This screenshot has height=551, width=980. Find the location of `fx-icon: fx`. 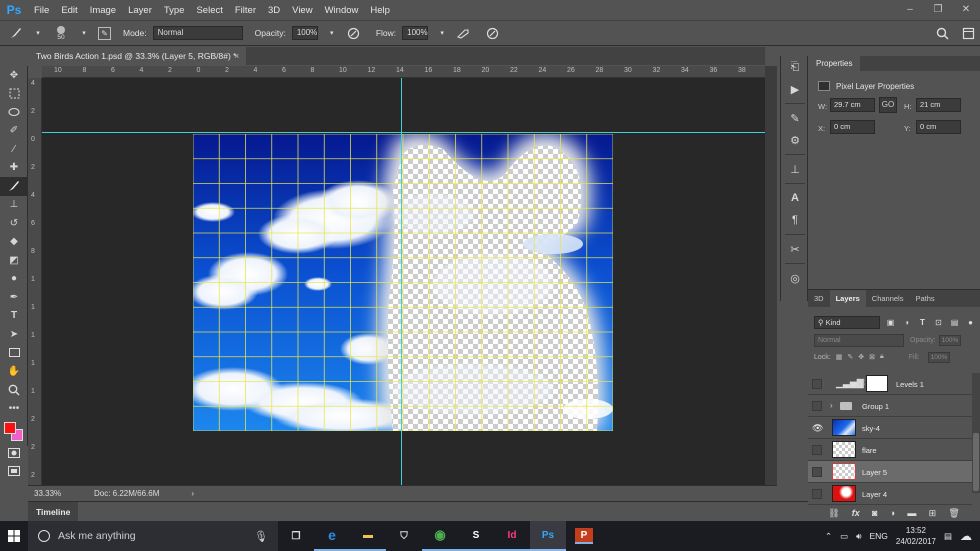

fx-icon: fx is located at coordinates (856, 513).